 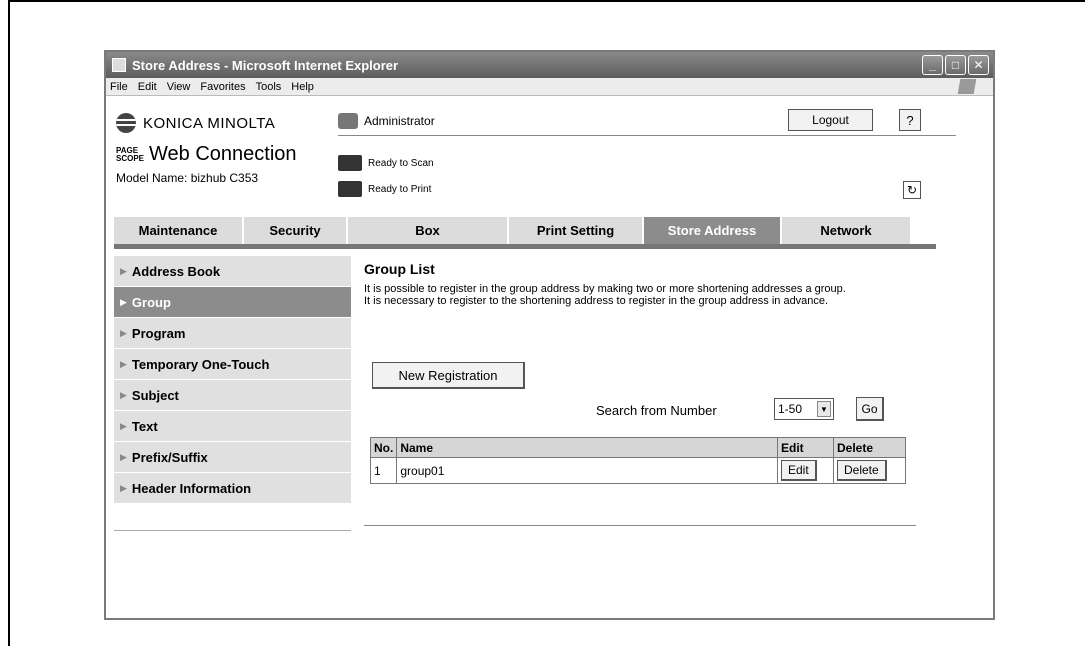 What do you see at coordinates (576, 230) in the screenshot?
I see `tab-print-setting: Print Setting` at bounding box center [576, 230].